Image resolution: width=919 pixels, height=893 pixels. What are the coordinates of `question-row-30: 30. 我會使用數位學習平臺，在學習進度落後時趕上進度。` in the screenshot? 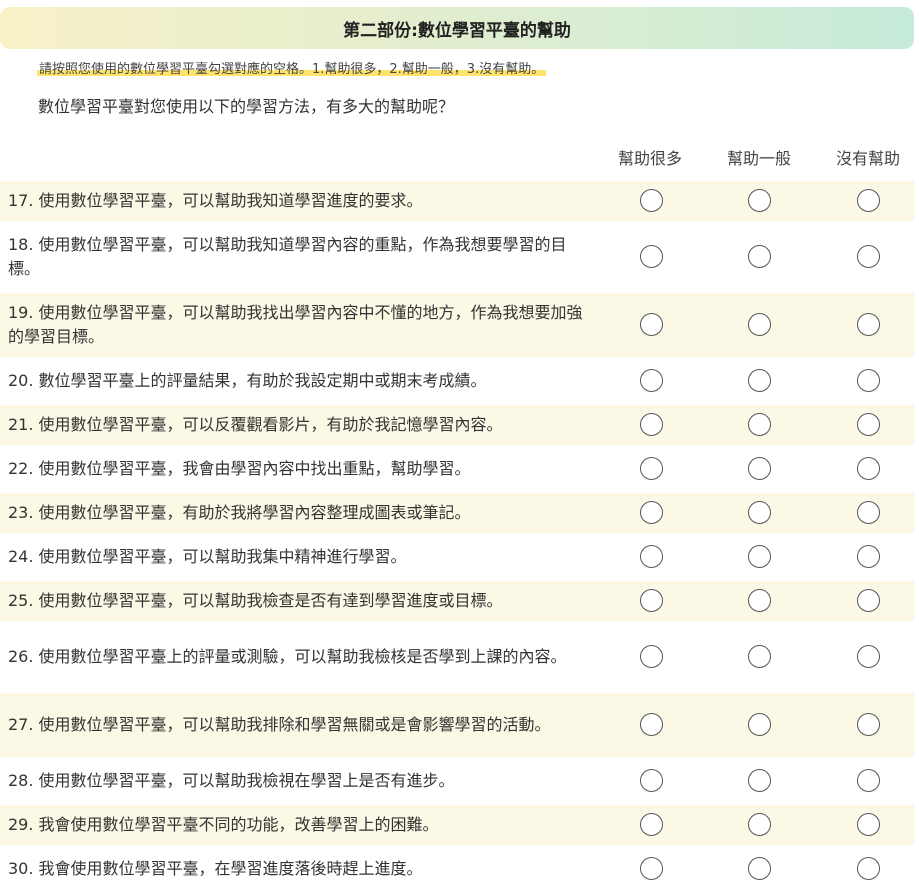 It's located at (457, 869).